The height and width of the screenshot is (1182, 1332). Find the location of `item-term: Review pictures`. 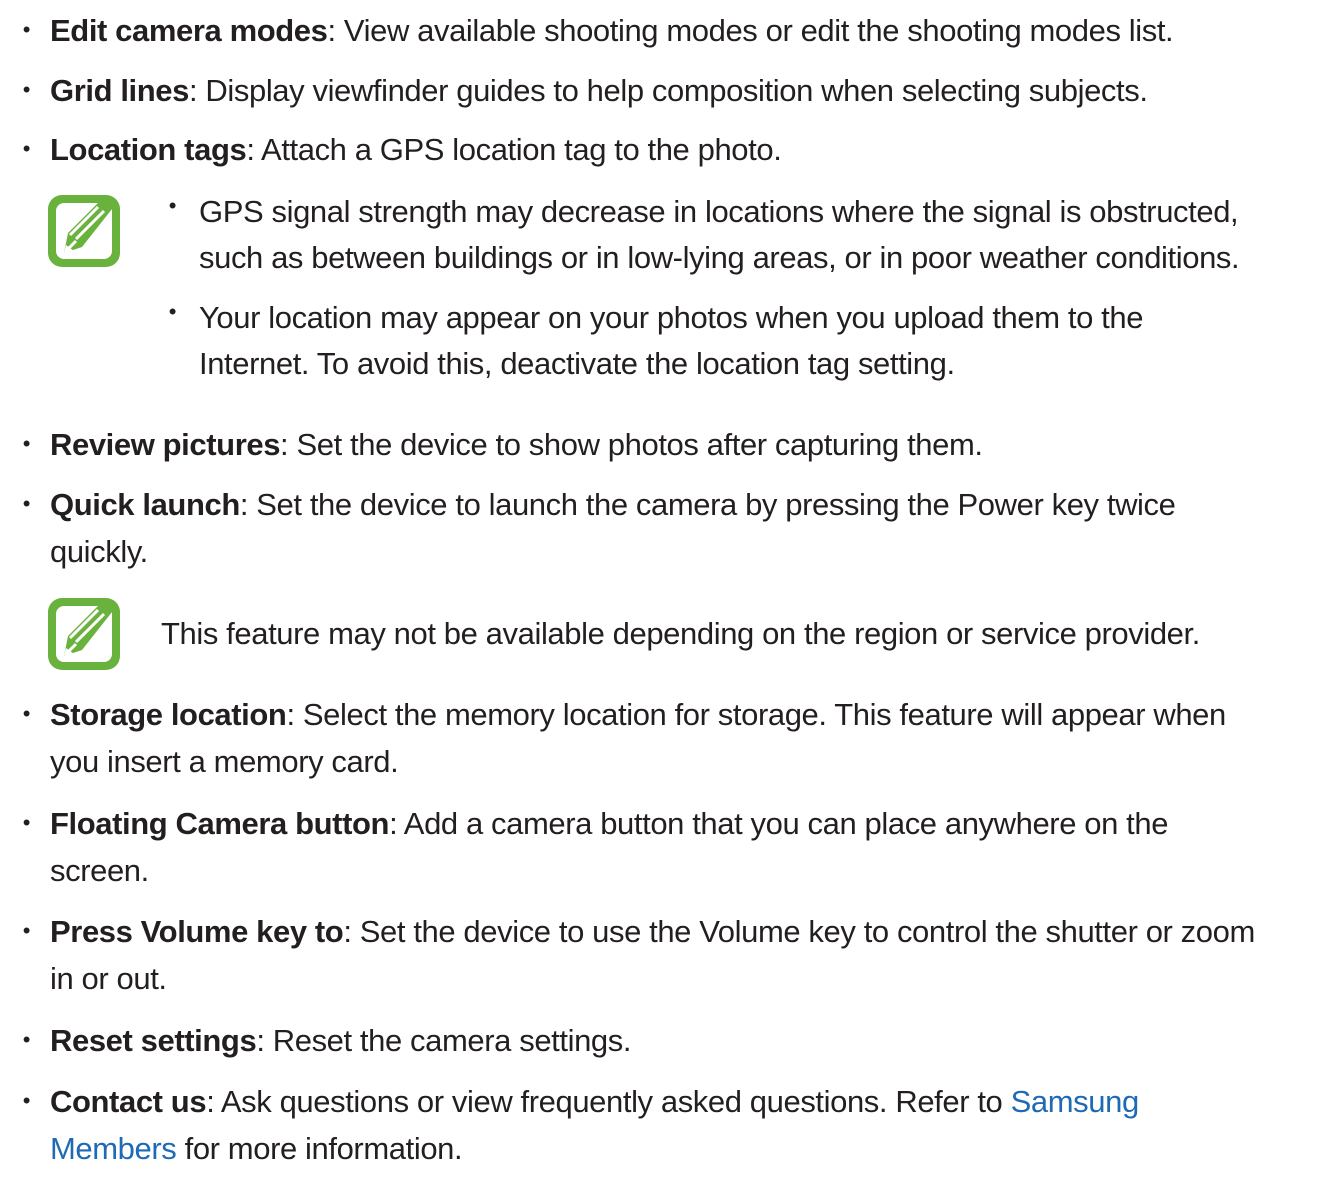

item-term: Review pictures is located at coordinates (165, 444).